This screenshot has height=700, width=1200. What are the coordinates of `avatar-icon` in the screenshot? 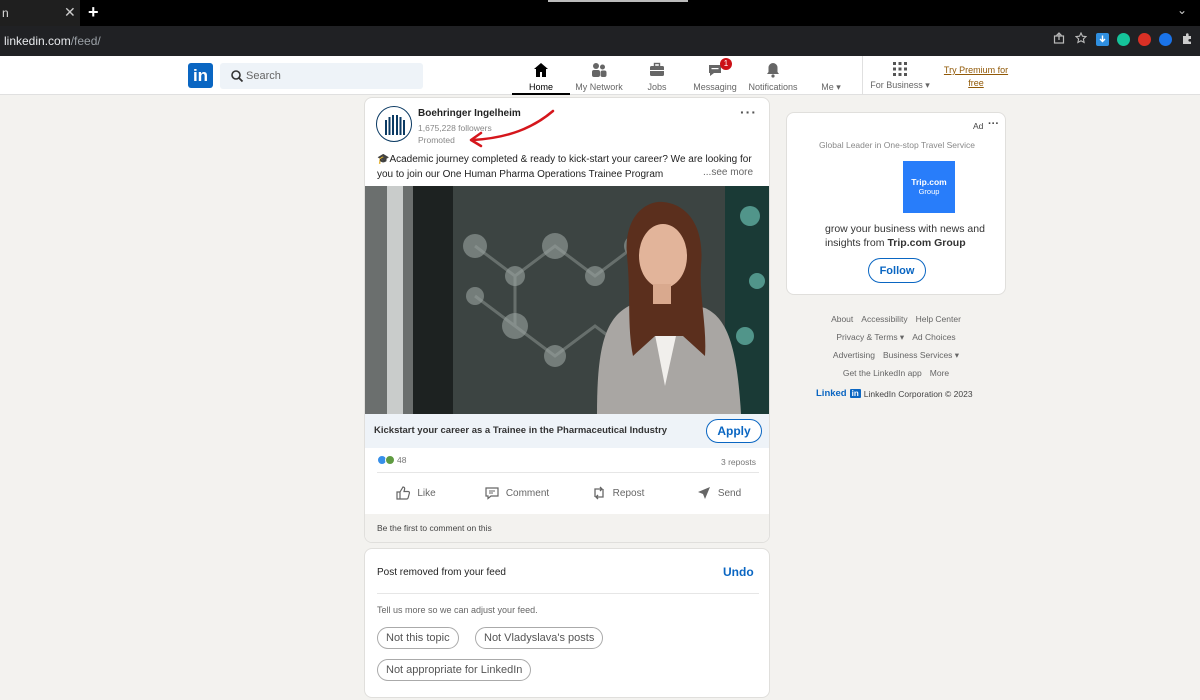 It's located at (831, 70).